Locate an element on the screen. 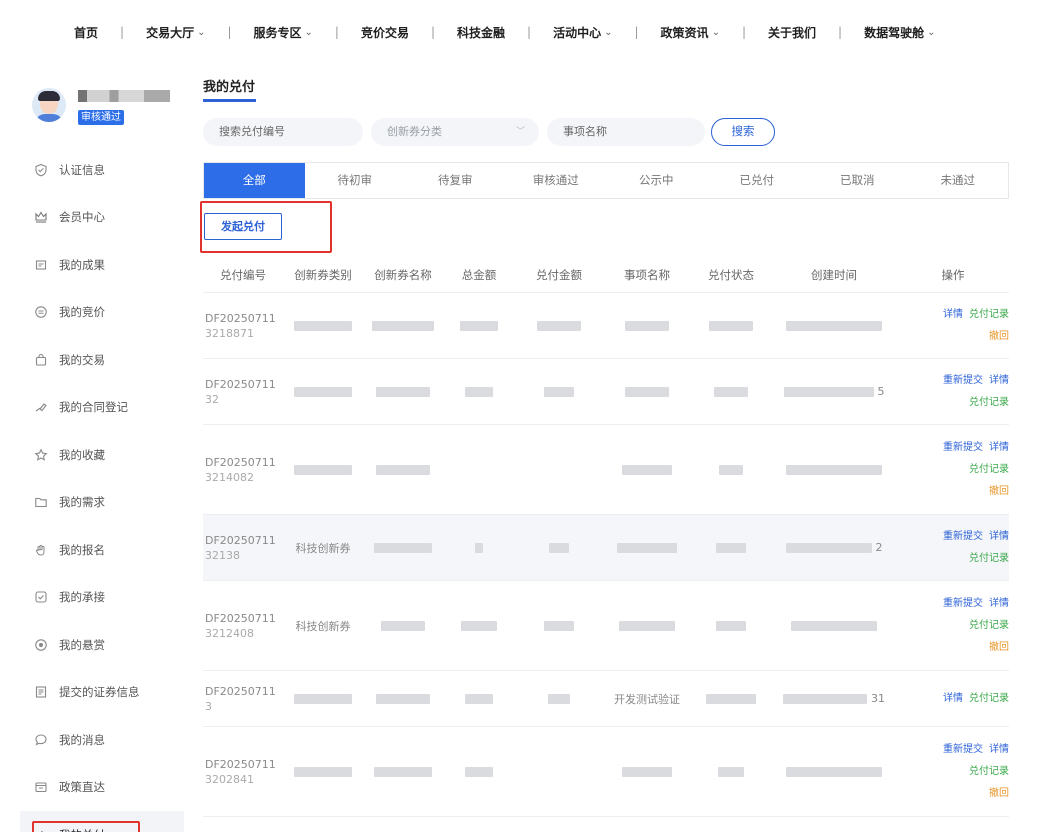 The width and height of the screenshot is (1038, 832). sidebar-item: 我的消息 is located at coordinates (102, 740).